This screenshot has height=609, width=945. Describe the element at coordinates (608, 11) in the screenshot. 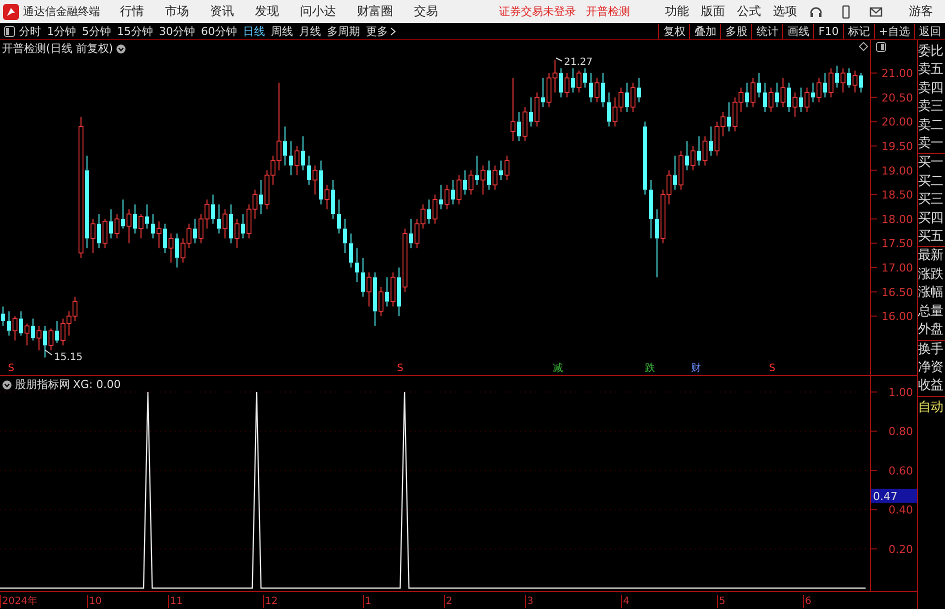

I see `notice-link: 开普检测` at that location.